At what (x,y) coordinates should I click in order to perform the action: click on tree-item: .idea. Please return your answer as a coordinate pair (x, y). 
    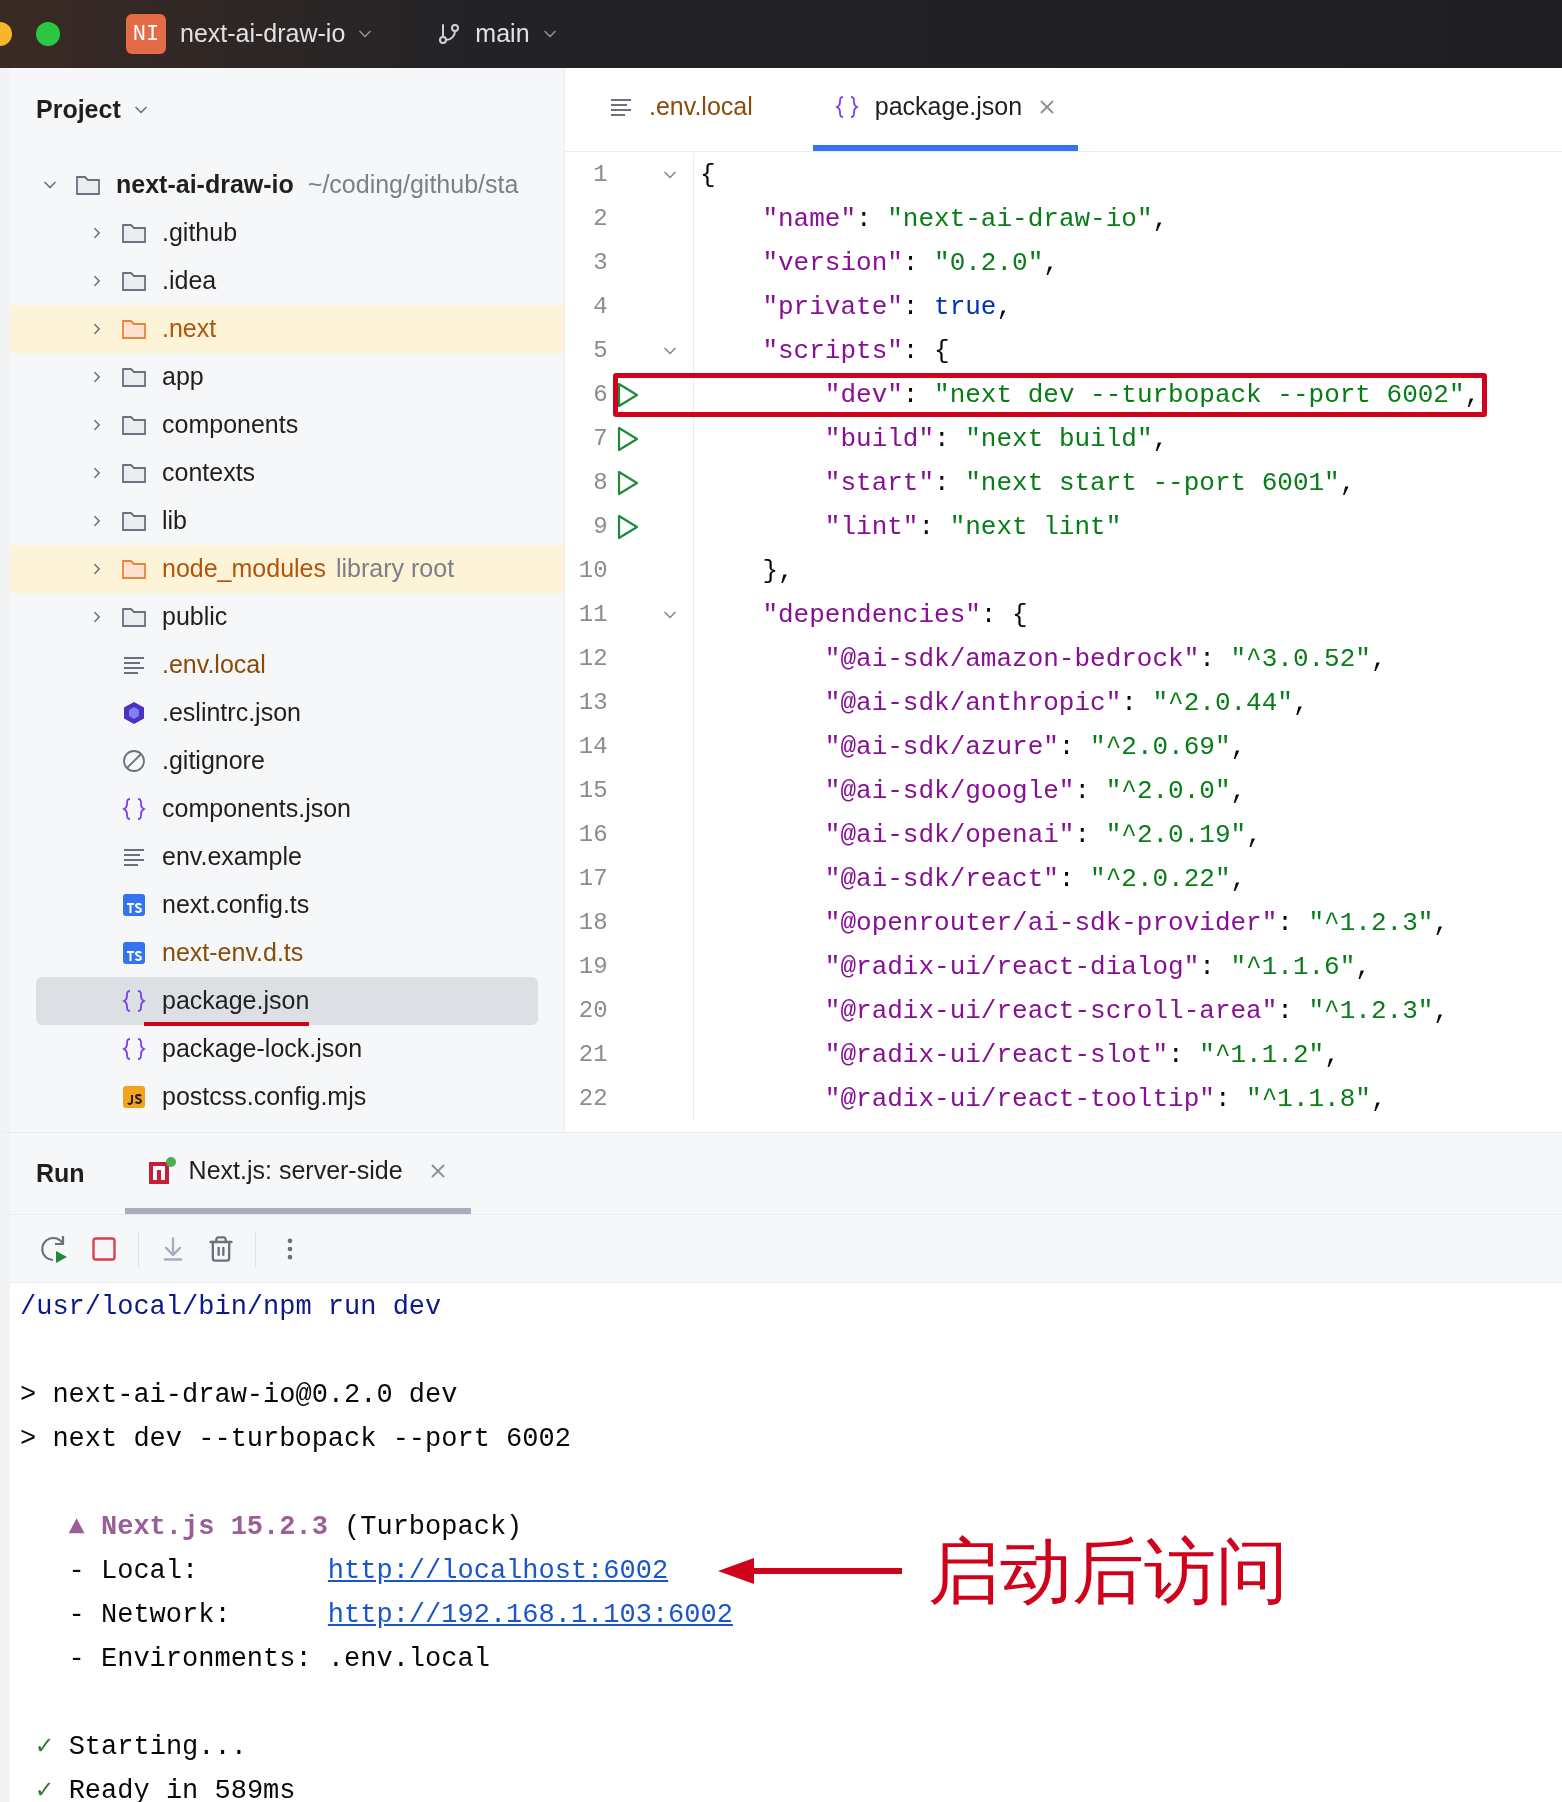
    Looking at the image, I should click on (287, 281).